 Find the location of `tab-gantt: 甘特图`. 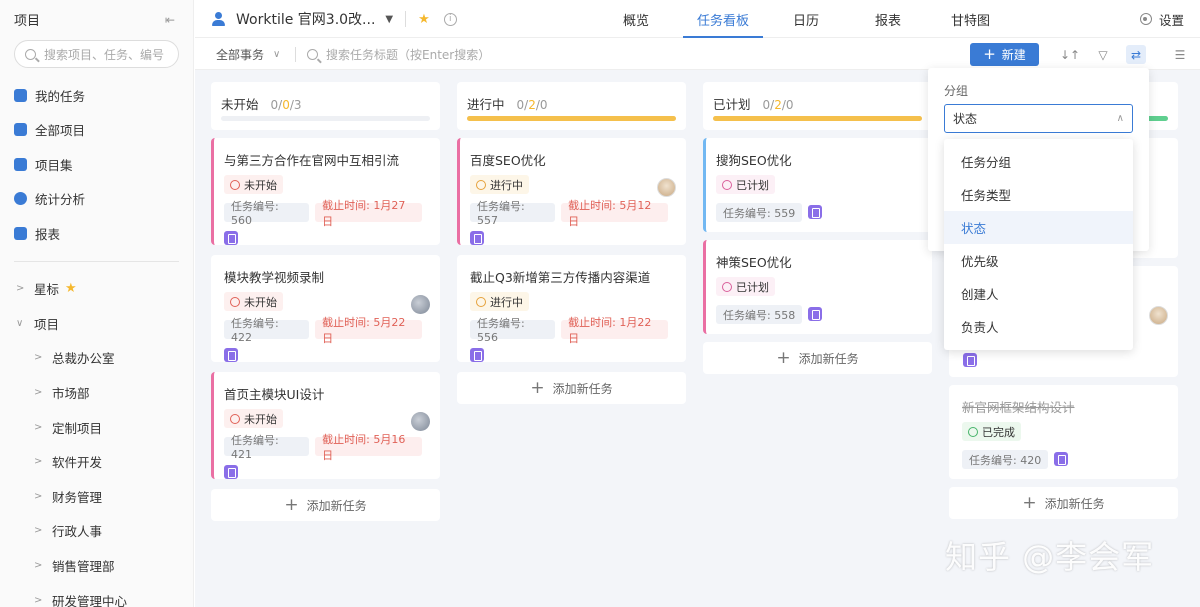

tab-gantt: 甘特图 is located at coordinates (970, 19).